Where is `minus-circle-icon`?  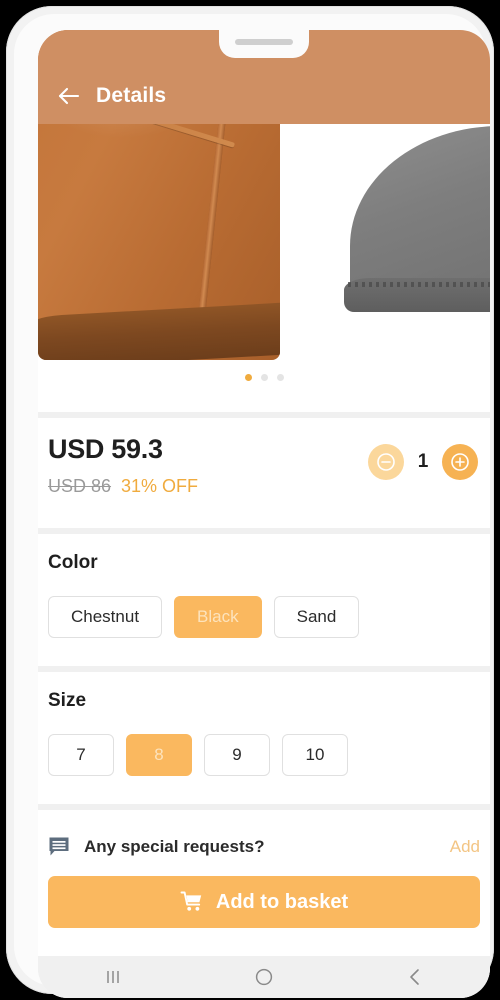 minus-circle-icon is located at coordinates (386, 462).